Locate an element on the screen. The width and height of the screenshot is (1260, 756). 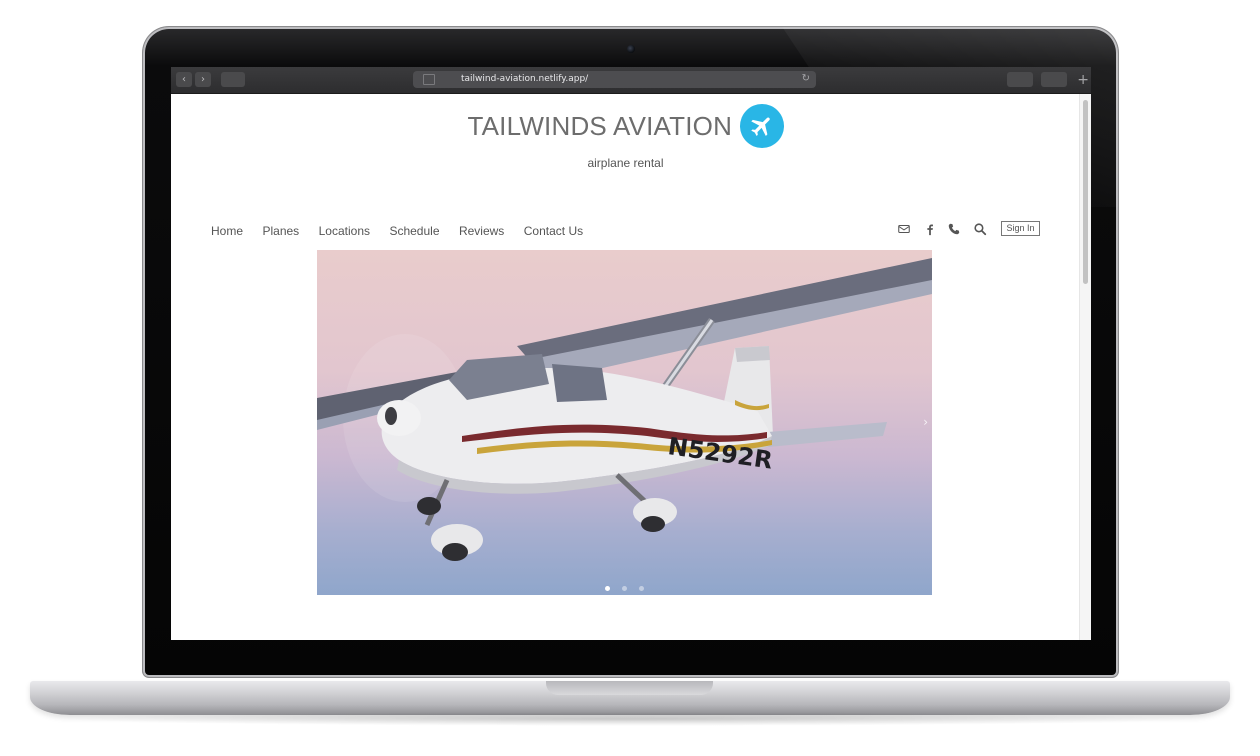
scrollbar is located at coordinates (1085, 367).